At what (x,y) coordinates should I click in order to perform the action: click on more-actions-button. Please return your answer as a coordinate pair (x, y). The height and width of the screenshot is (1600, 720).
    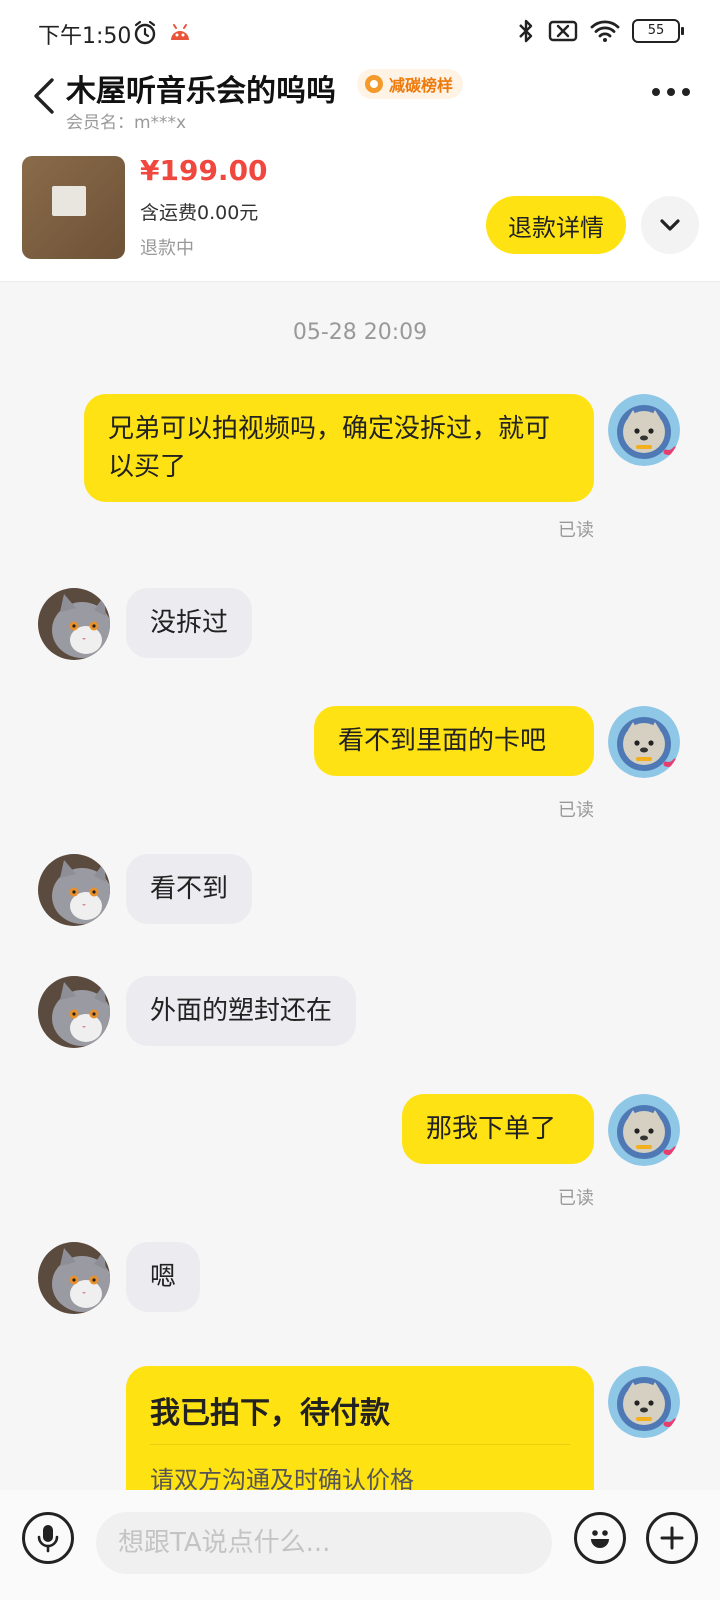
    Looking at the image, I should click on (672, 1538).